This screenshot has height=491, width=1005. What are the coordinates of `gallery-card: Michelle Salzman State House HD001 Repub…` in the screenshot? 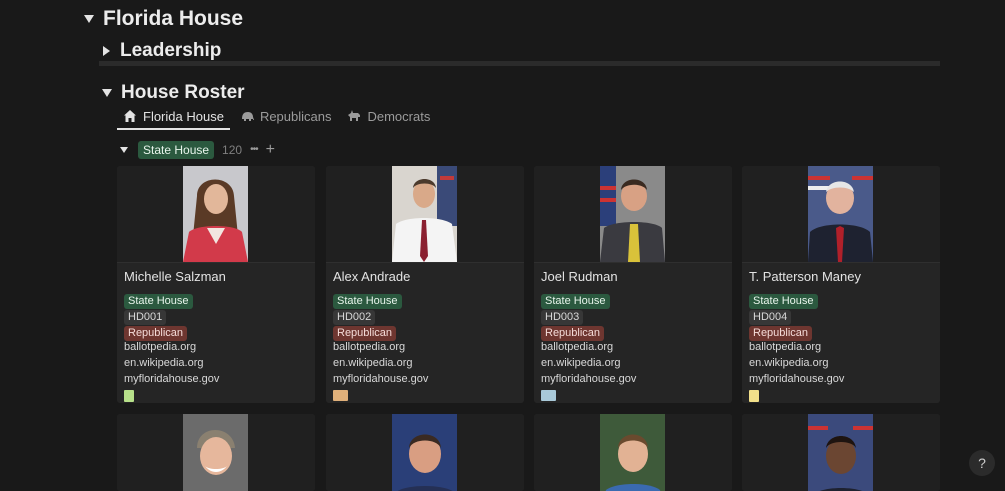 It's located at (216, 284).